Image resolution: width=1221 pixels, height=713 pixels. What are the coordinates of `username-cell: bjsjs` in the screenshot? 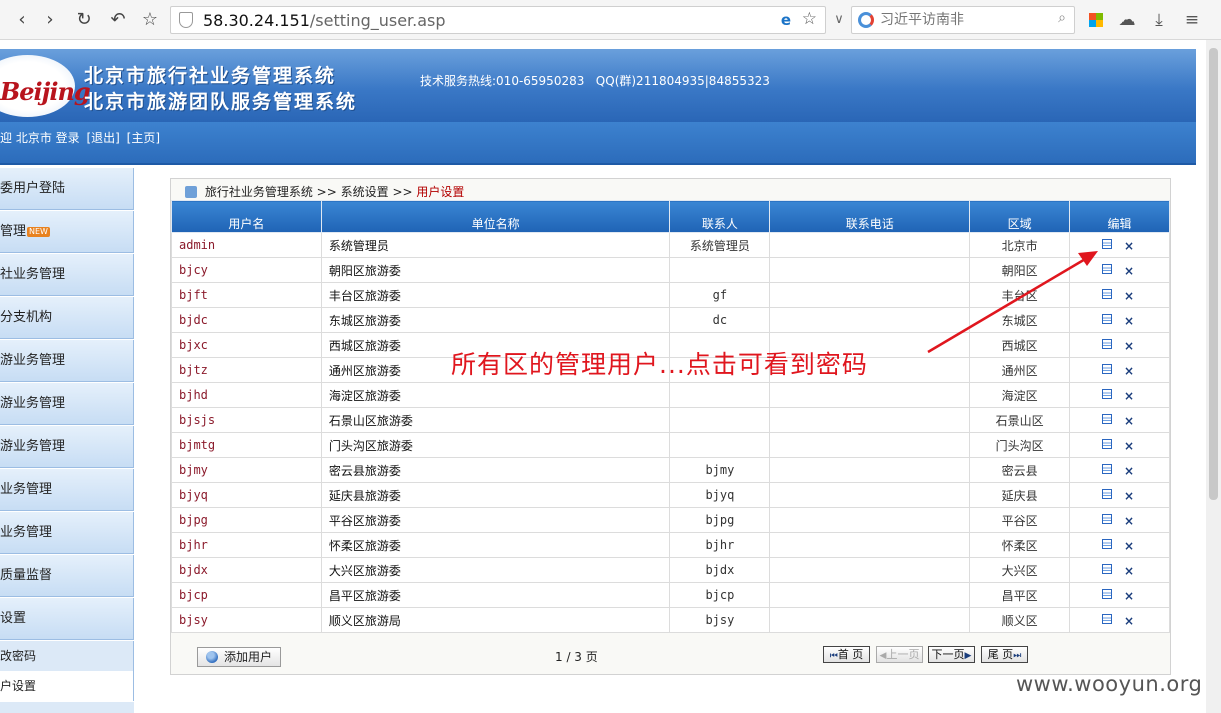 It's located at (246, 420).